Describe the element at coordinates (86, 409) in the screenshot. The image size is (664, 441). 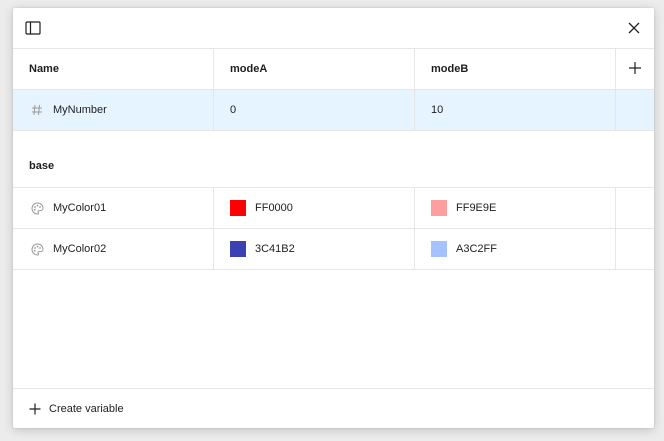
I see `create-variable-label: Create variable` at that location.